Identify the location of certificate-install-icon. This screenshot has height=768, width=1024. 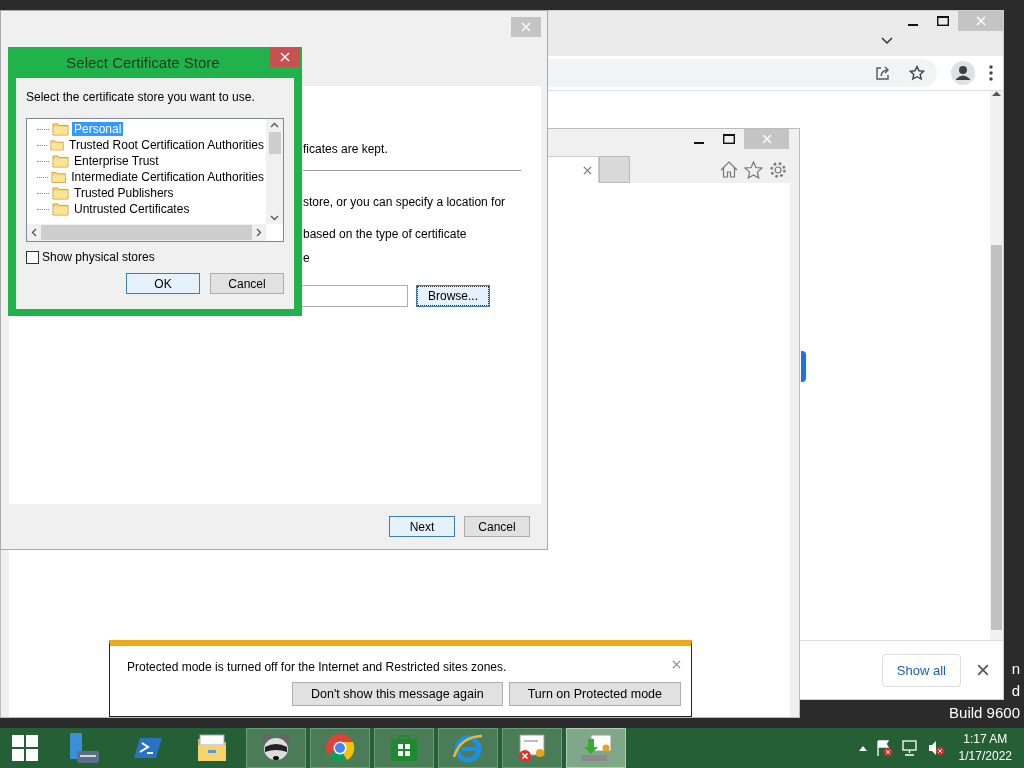
(596, 748).